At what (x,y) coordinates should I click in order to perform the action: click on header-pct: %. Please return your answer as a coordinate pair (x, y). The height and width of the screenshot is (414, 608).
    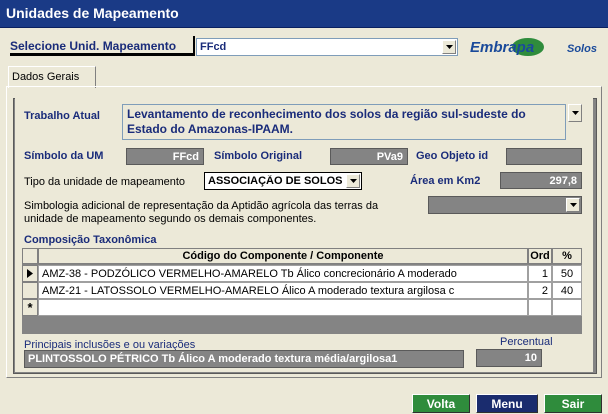
    Looking at the image, I should click on (567, 256).